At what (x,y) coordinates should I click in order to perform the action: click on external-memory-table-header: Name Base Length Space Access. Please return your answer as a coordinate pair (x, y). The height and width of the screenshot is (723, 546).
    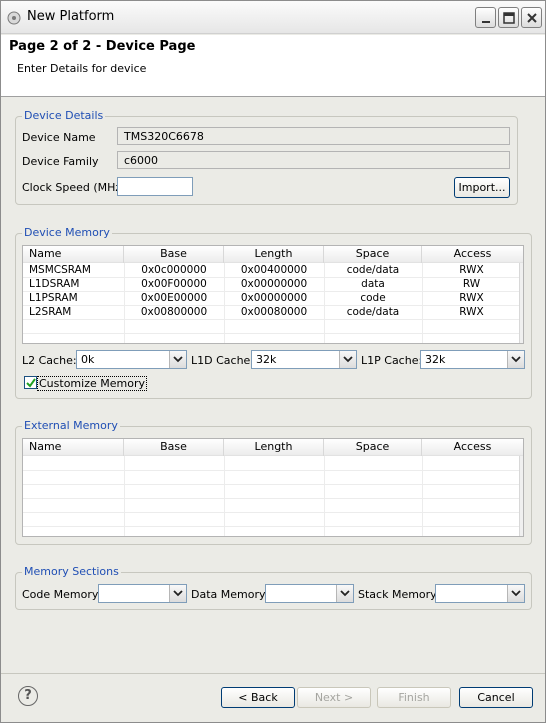
    Looking at the image, I should click on (273, 447).